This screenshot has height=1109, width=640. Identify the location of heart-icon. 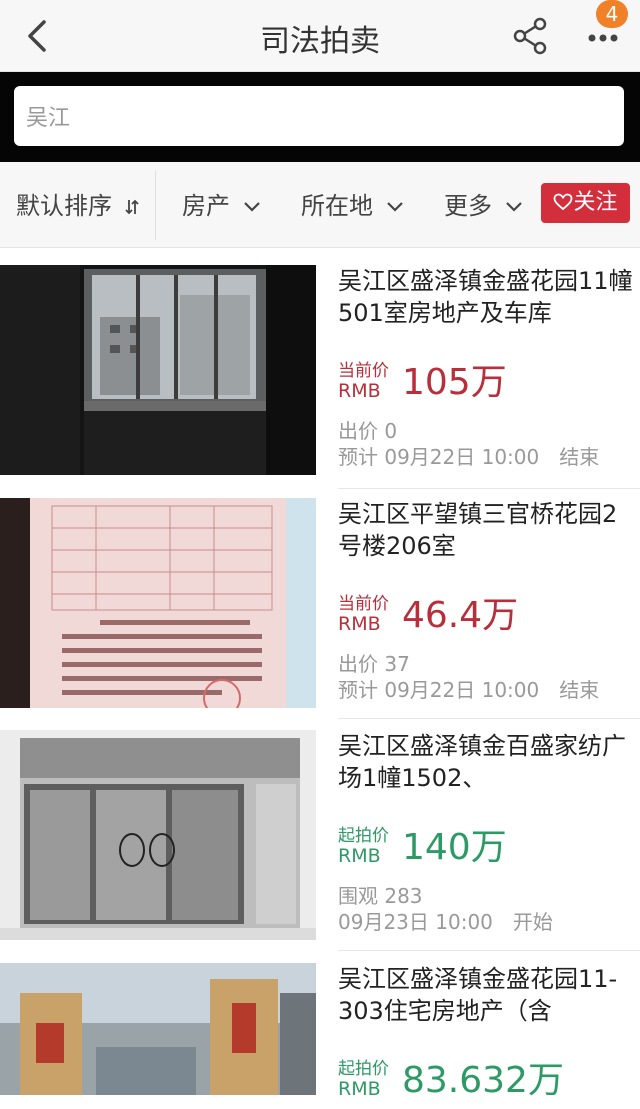
(563, 202).